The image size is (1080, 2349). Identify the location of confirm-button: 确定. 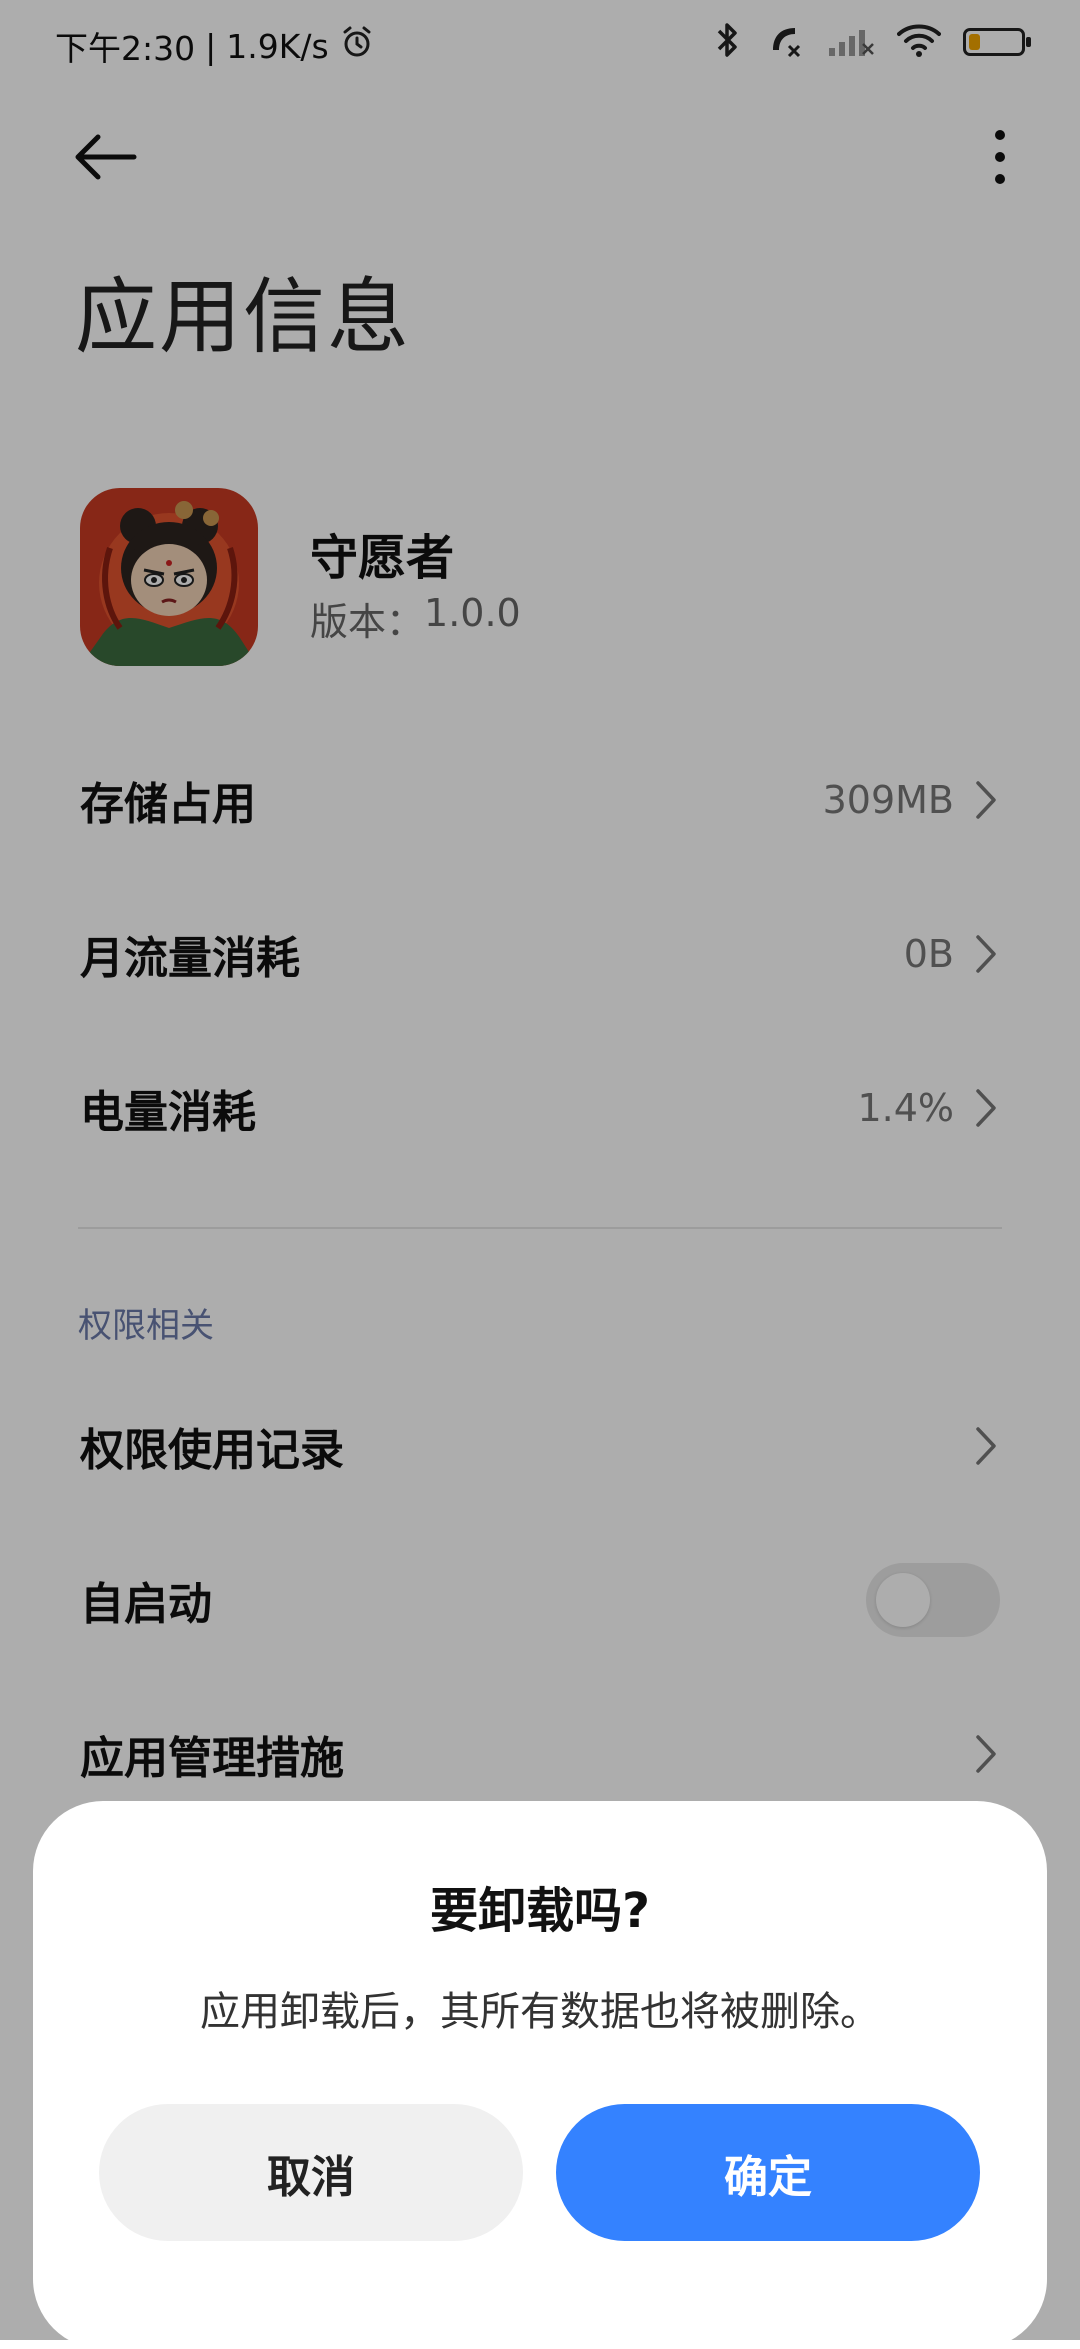
(768, 2172).